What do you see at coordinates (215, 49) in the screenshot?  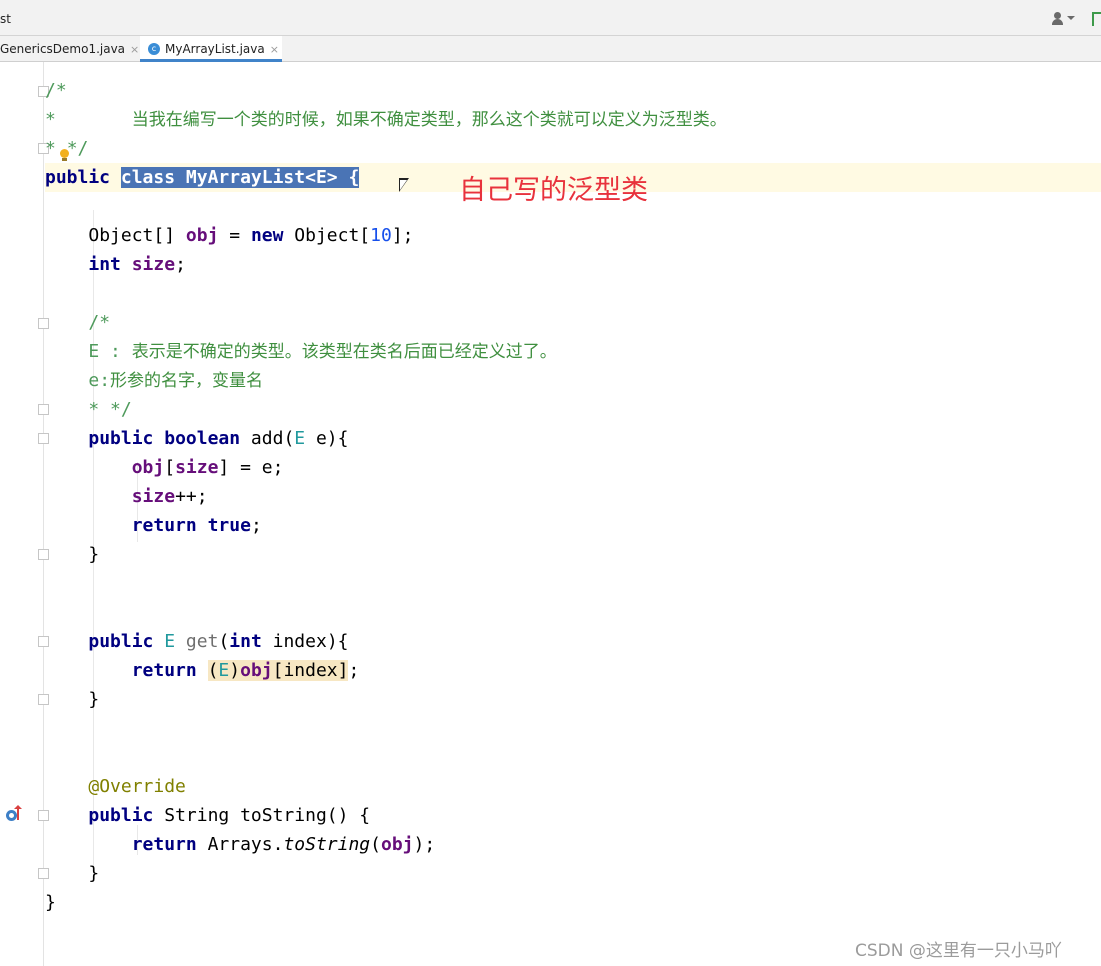 I see `tab-label: MyArrayList.java` at bounding box center [215, 49].